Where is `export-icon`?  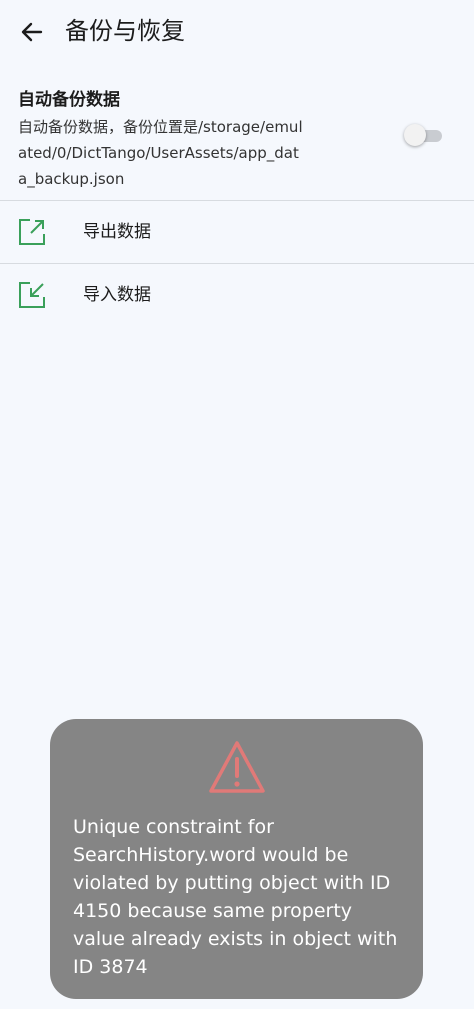
export-icon is located at coordinates (32, 232).